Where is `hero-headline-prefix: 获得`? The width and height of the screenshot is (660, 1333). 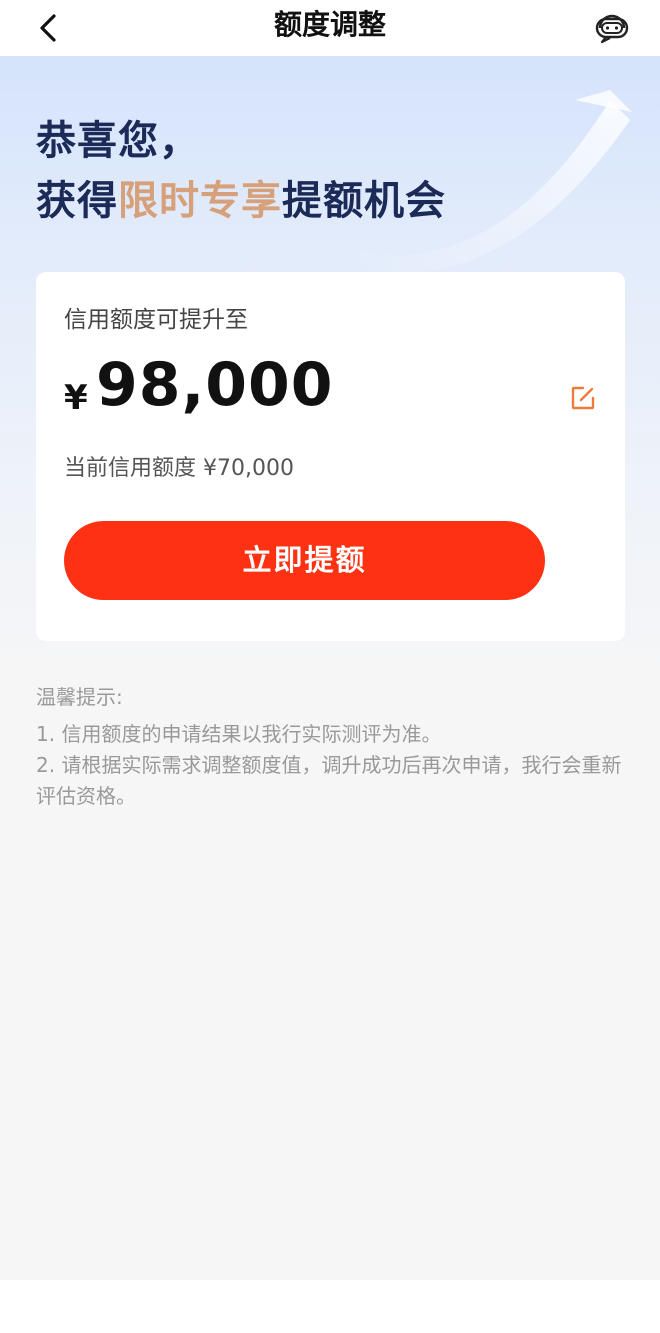
hero-headline-prefix: 获得 is located at coordinates (77, 201).